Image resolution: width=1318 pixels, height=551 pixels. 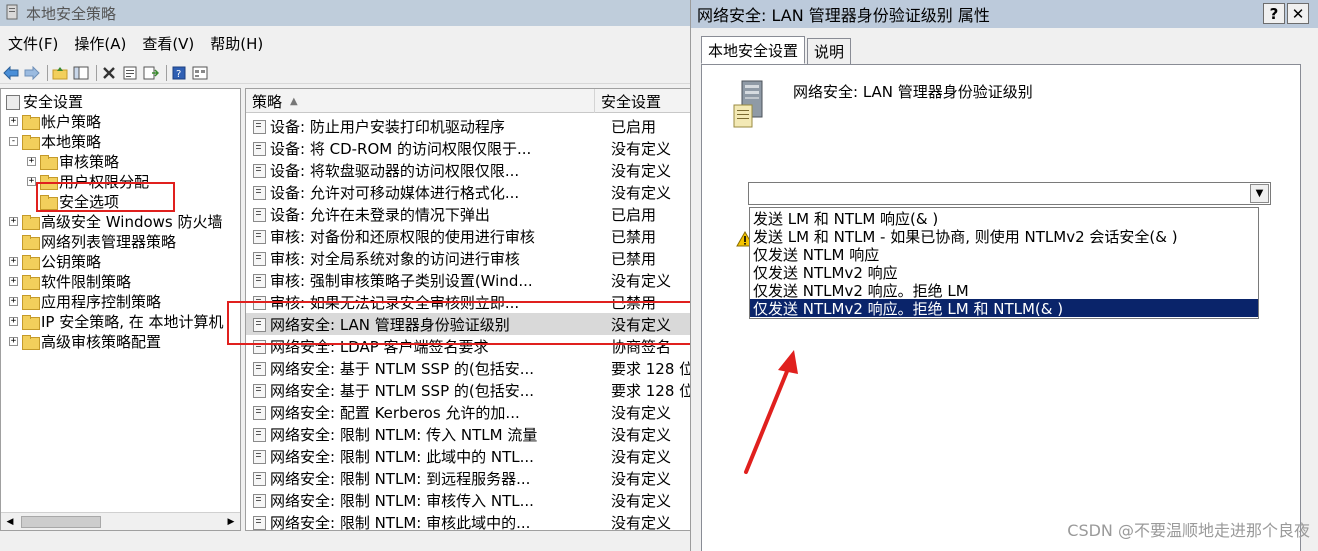 What do you see at coordinates (267, 101) in the screenshot?
I see `column-policy-label: 策略` at bounding box center [267, 101].